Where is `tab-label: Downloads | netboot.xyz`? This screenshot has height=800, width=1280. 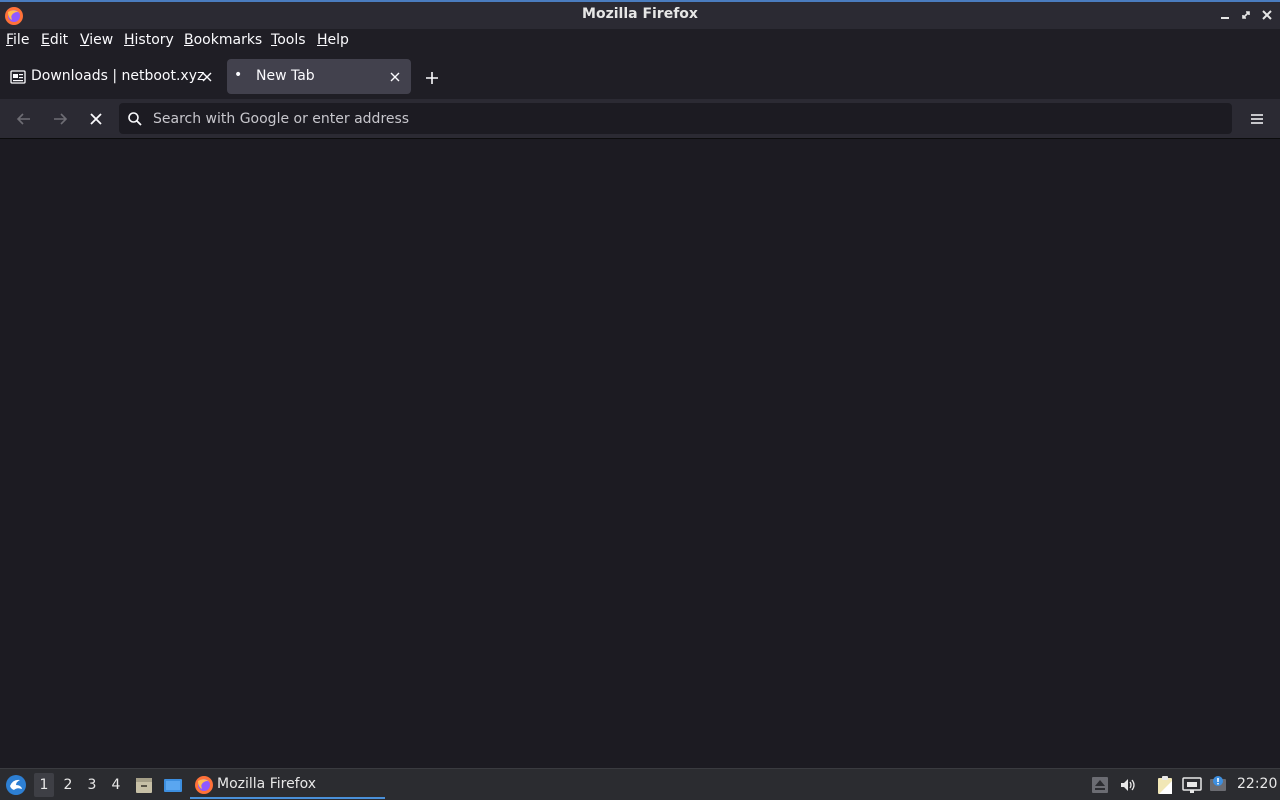 tab-label: Downloads | netboot.xyz is located at coordinates (118, 76).